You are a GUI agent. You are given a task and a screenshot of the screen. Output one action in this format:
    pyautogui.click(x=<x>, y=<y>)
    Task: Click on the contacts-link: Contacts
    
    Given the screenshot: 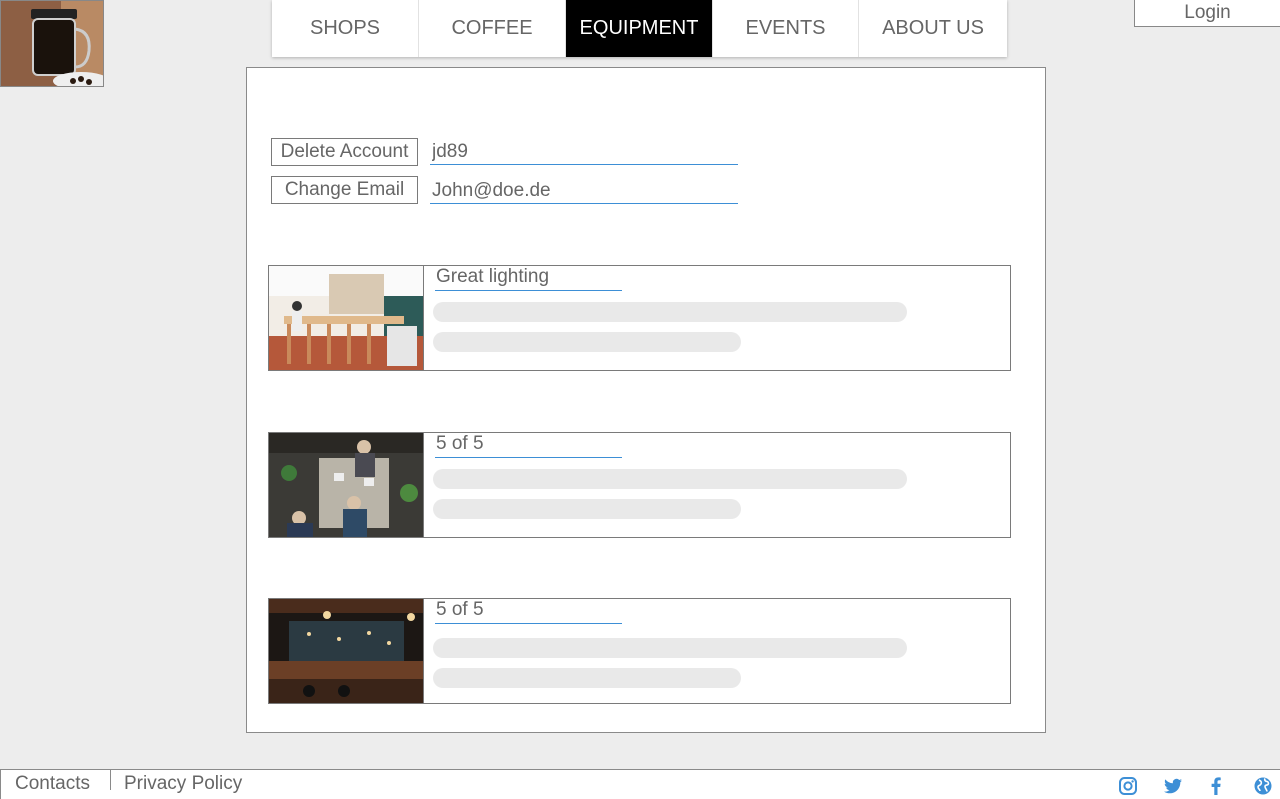 What is the action you would take?
    pyautogui.click(x=52, y=784)
    